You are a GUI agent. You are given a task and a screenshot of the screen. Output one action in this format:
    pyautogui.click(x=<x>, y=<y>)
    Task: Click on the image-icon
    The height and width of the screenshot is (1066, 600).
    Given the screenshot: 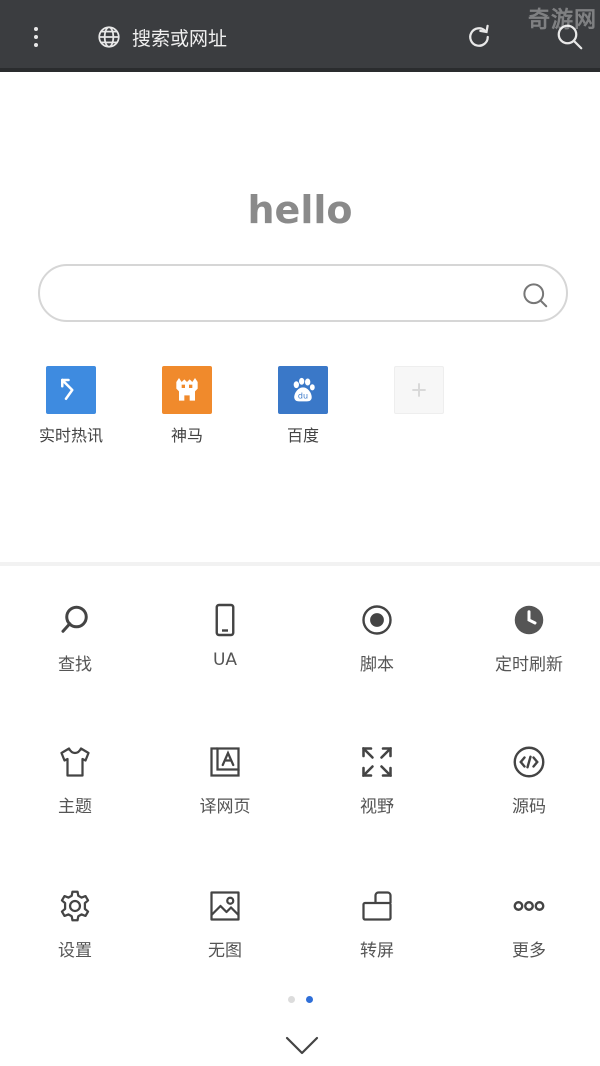 What is the action you would take?
    pyautogui.click(x=225, y=906)
    